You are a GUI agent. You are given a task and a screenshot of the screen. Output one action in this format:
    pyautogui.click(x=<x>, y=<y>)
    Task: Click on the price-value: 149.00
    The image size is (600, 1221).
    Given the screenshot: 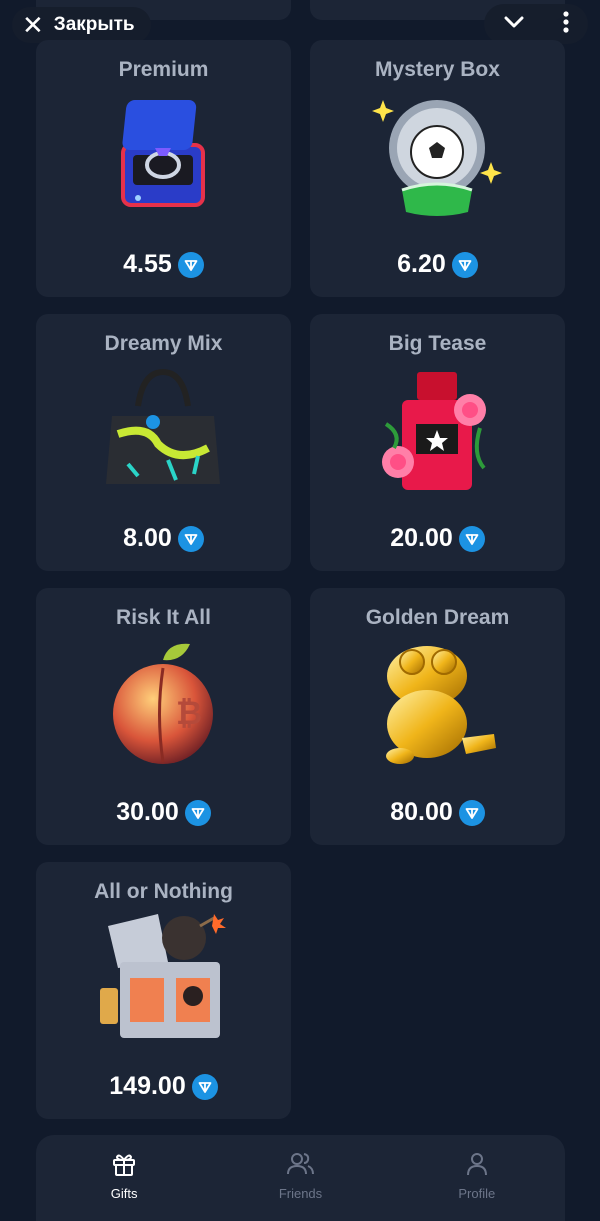 What is the action you would take?
    pyautogui.click(x=147, y=1086)
    